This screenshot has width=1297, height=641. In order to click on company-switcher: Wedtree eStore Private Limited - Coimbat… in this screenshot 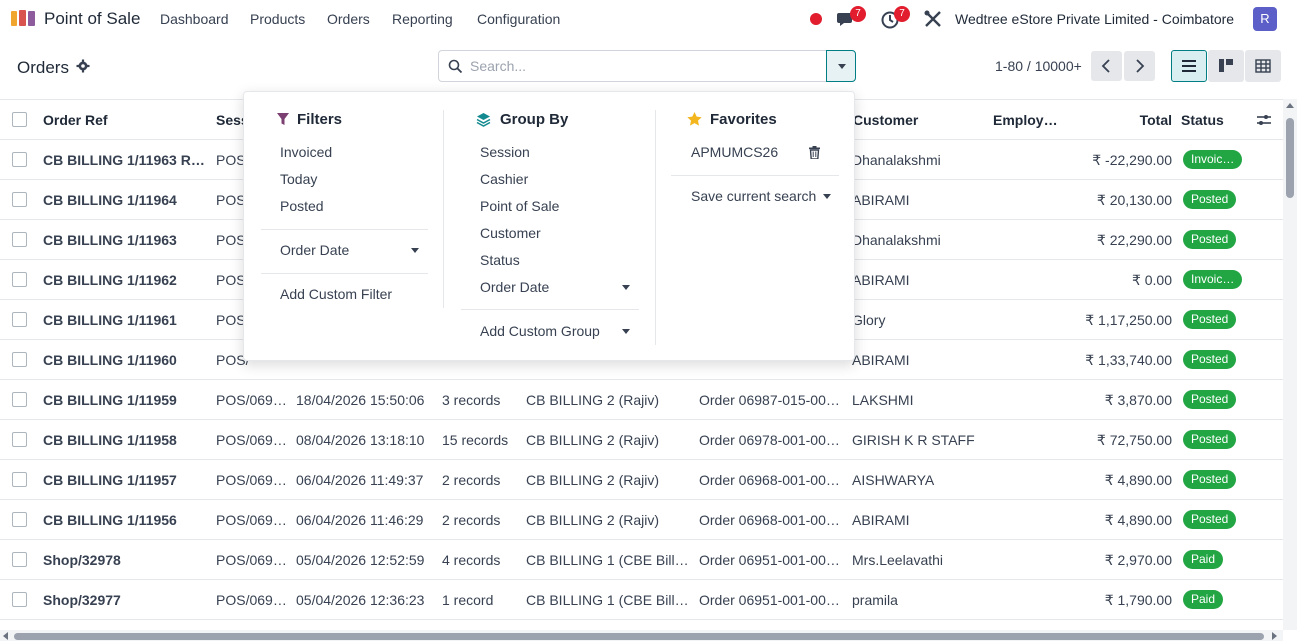, I will do `click(1094, 19)`.